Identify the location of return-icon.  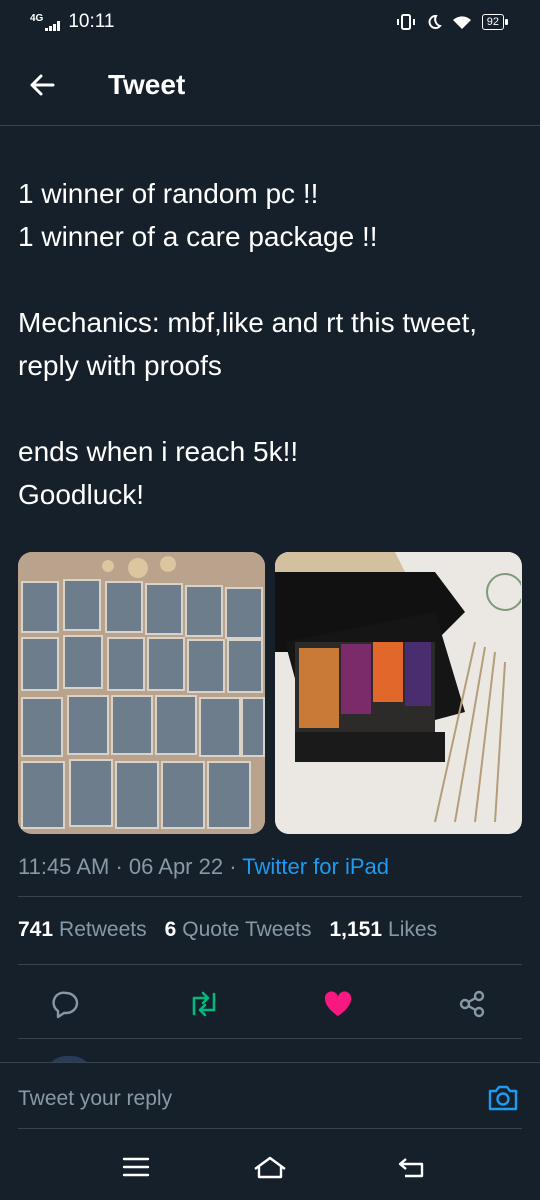
(411, 1168).